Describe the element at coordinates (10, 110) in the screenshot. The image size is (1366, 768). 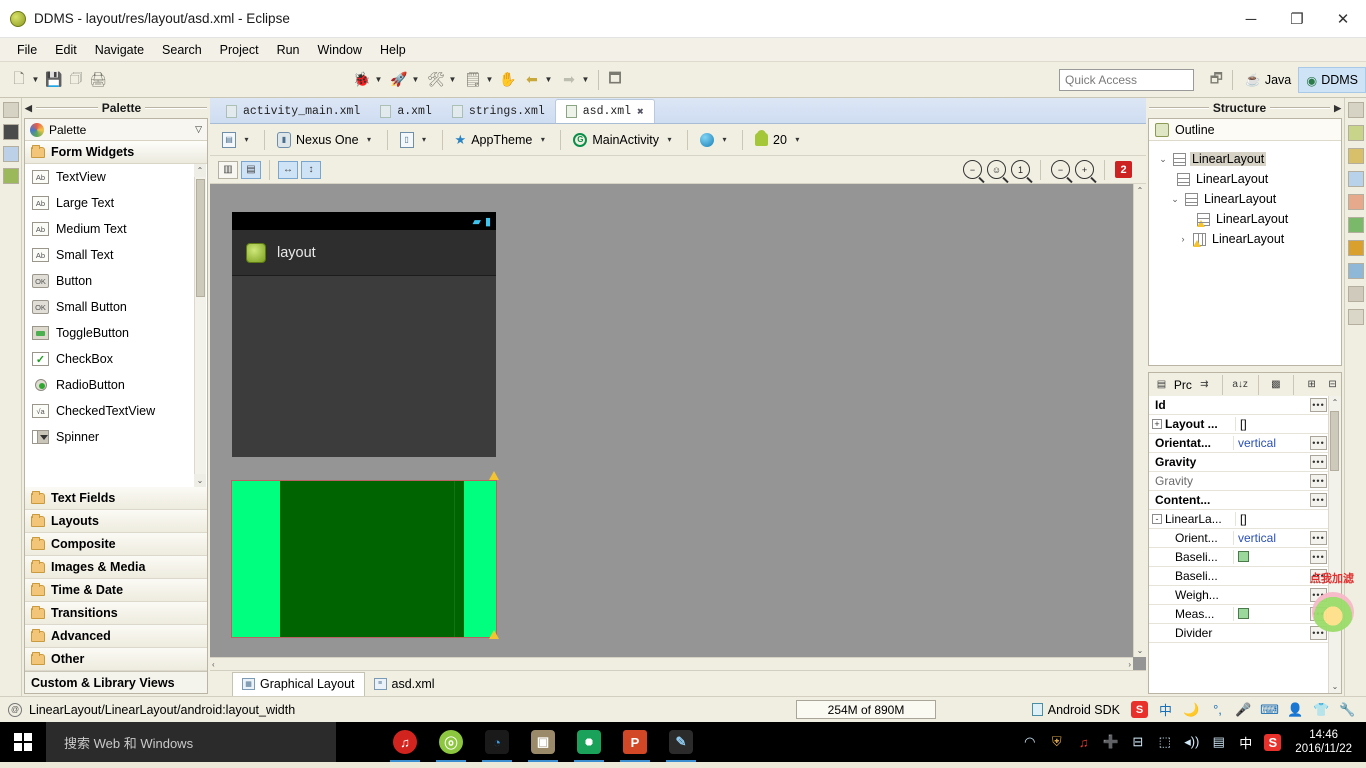
I see `restore-icon` at that location.